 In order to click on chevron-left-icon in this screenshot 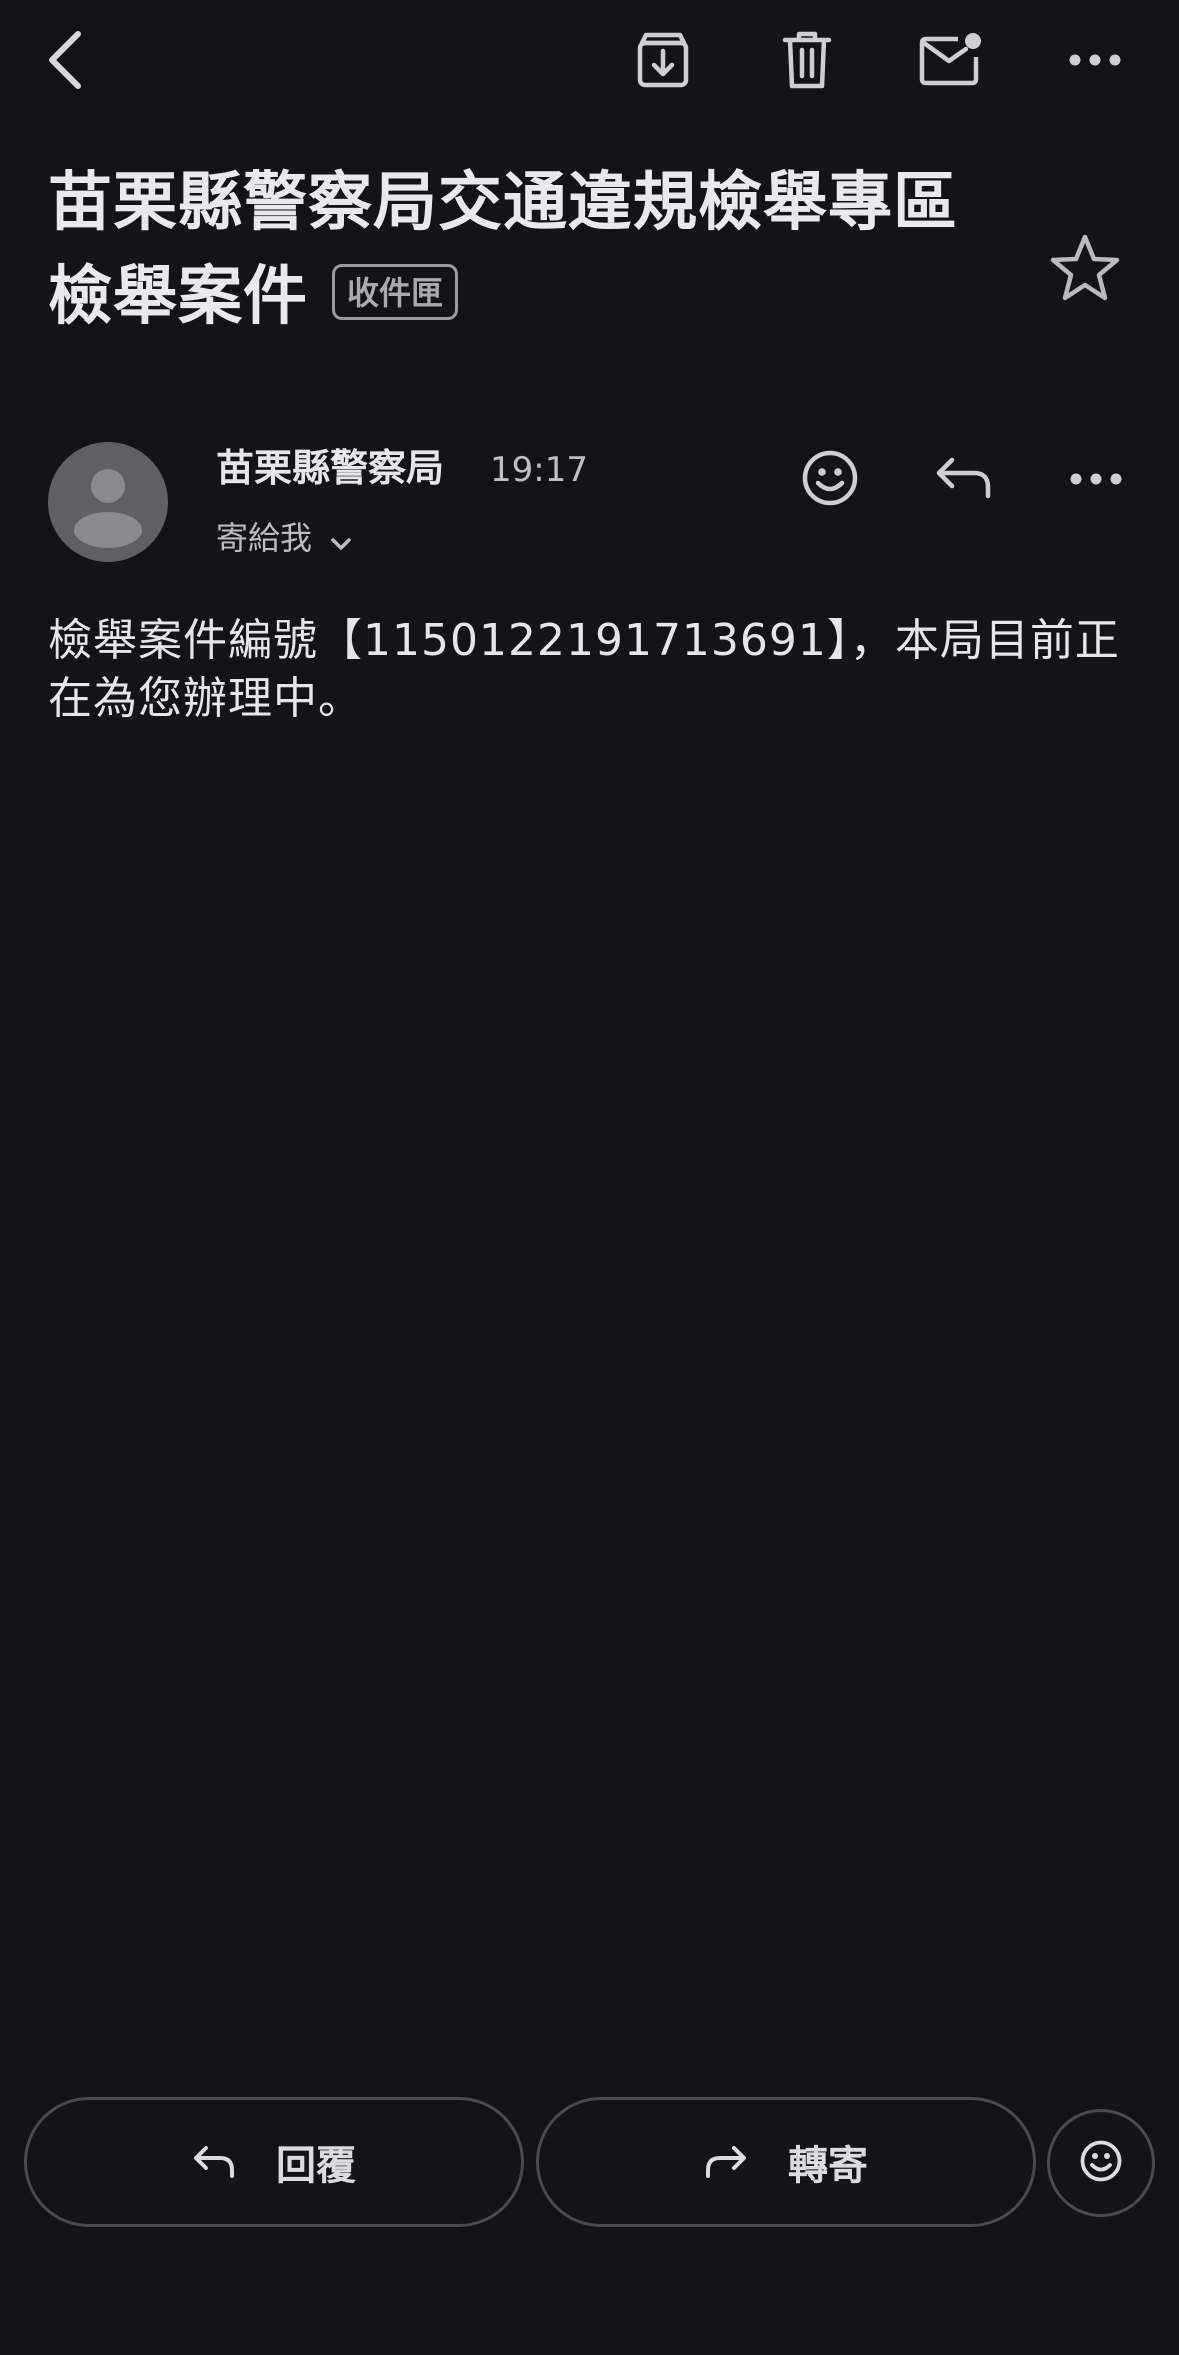, I will do `click(66, 60)`.